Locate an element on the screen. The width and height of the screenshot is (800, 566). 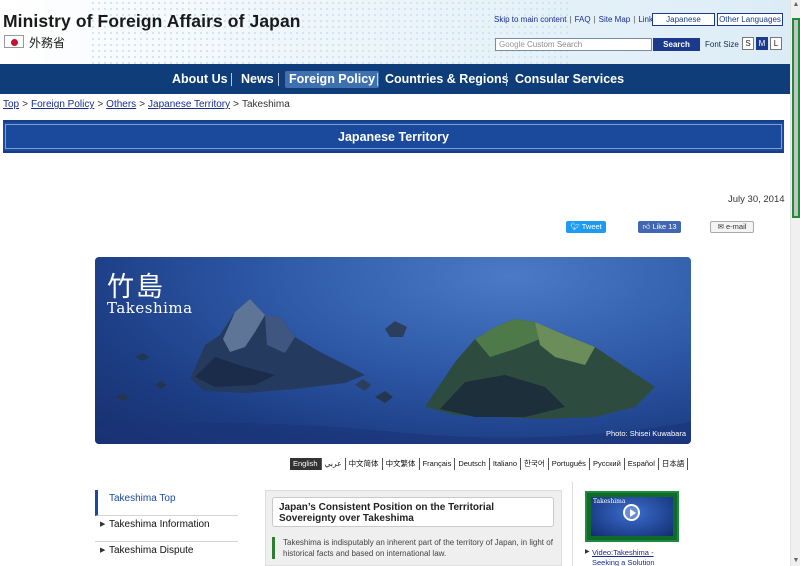
scrollbar-thumb is located at coordinates (796, 118).